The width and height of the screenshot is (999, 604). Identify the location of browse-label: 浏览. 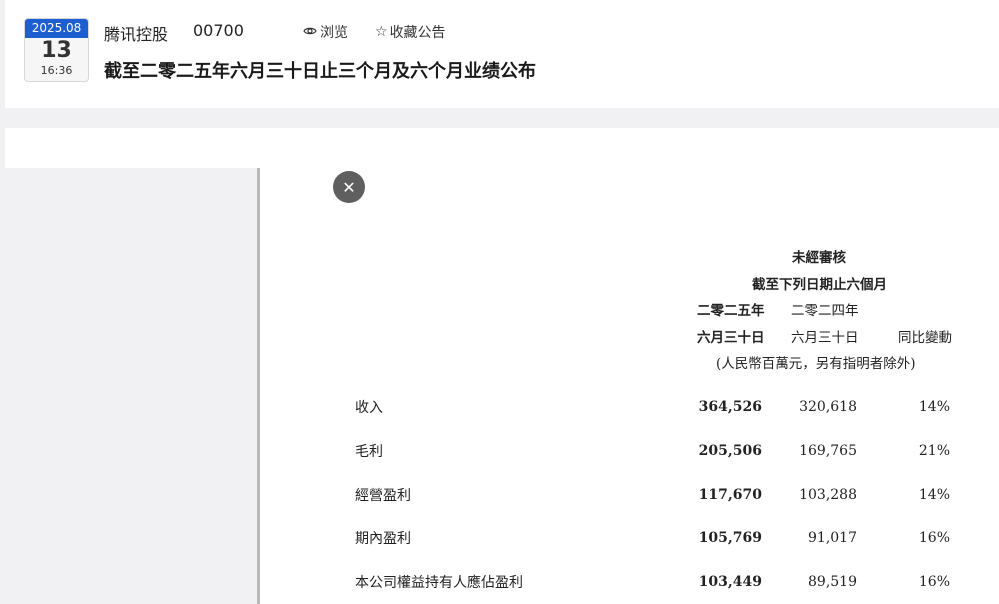
(334, 33).